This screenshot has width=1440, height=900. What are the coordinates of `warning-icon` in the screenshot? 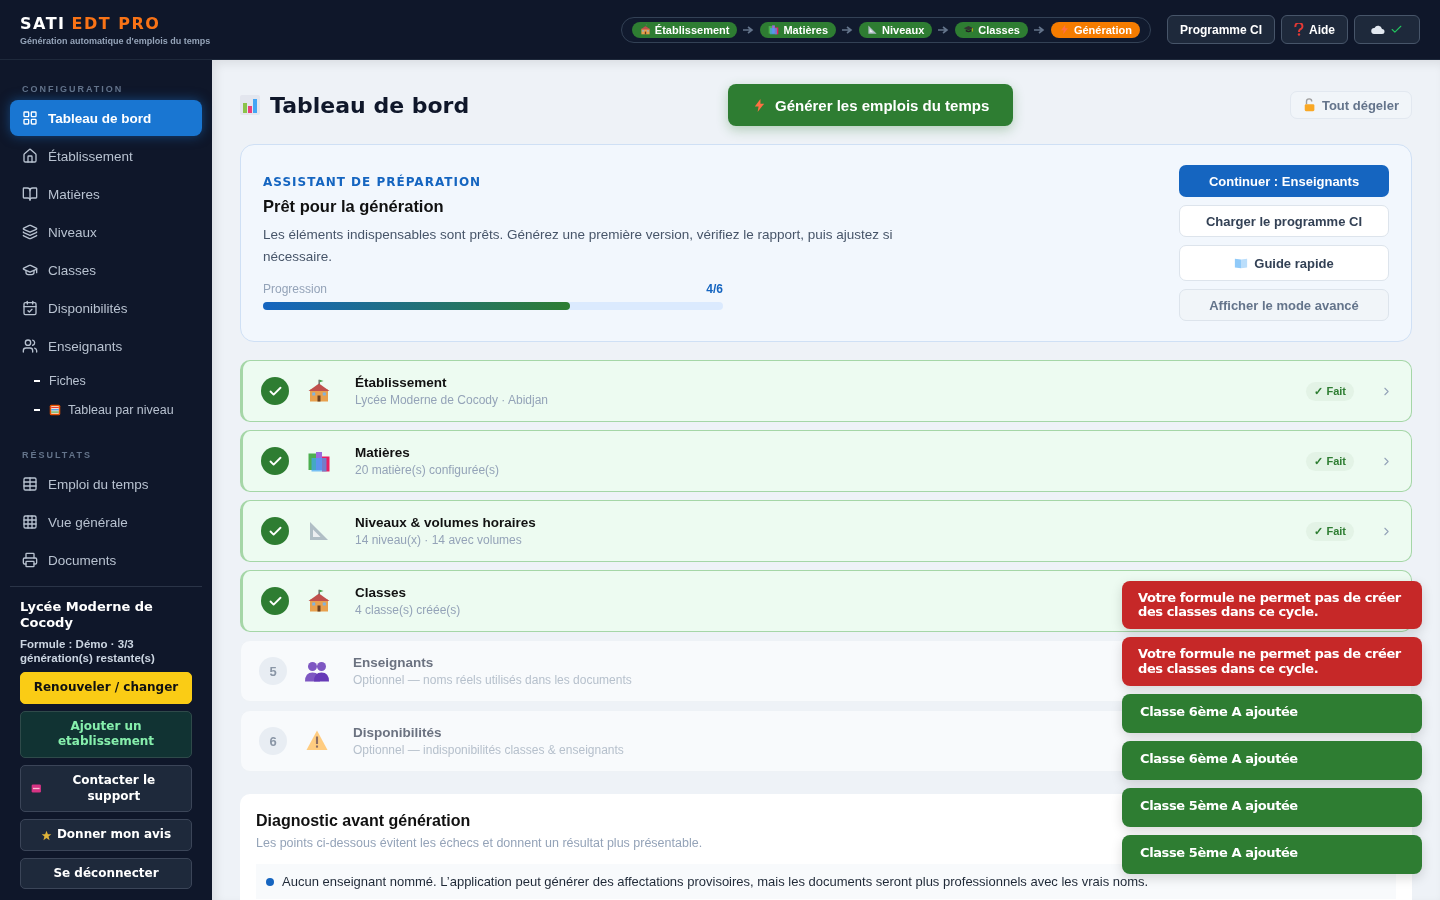 It's located at (317, 741).